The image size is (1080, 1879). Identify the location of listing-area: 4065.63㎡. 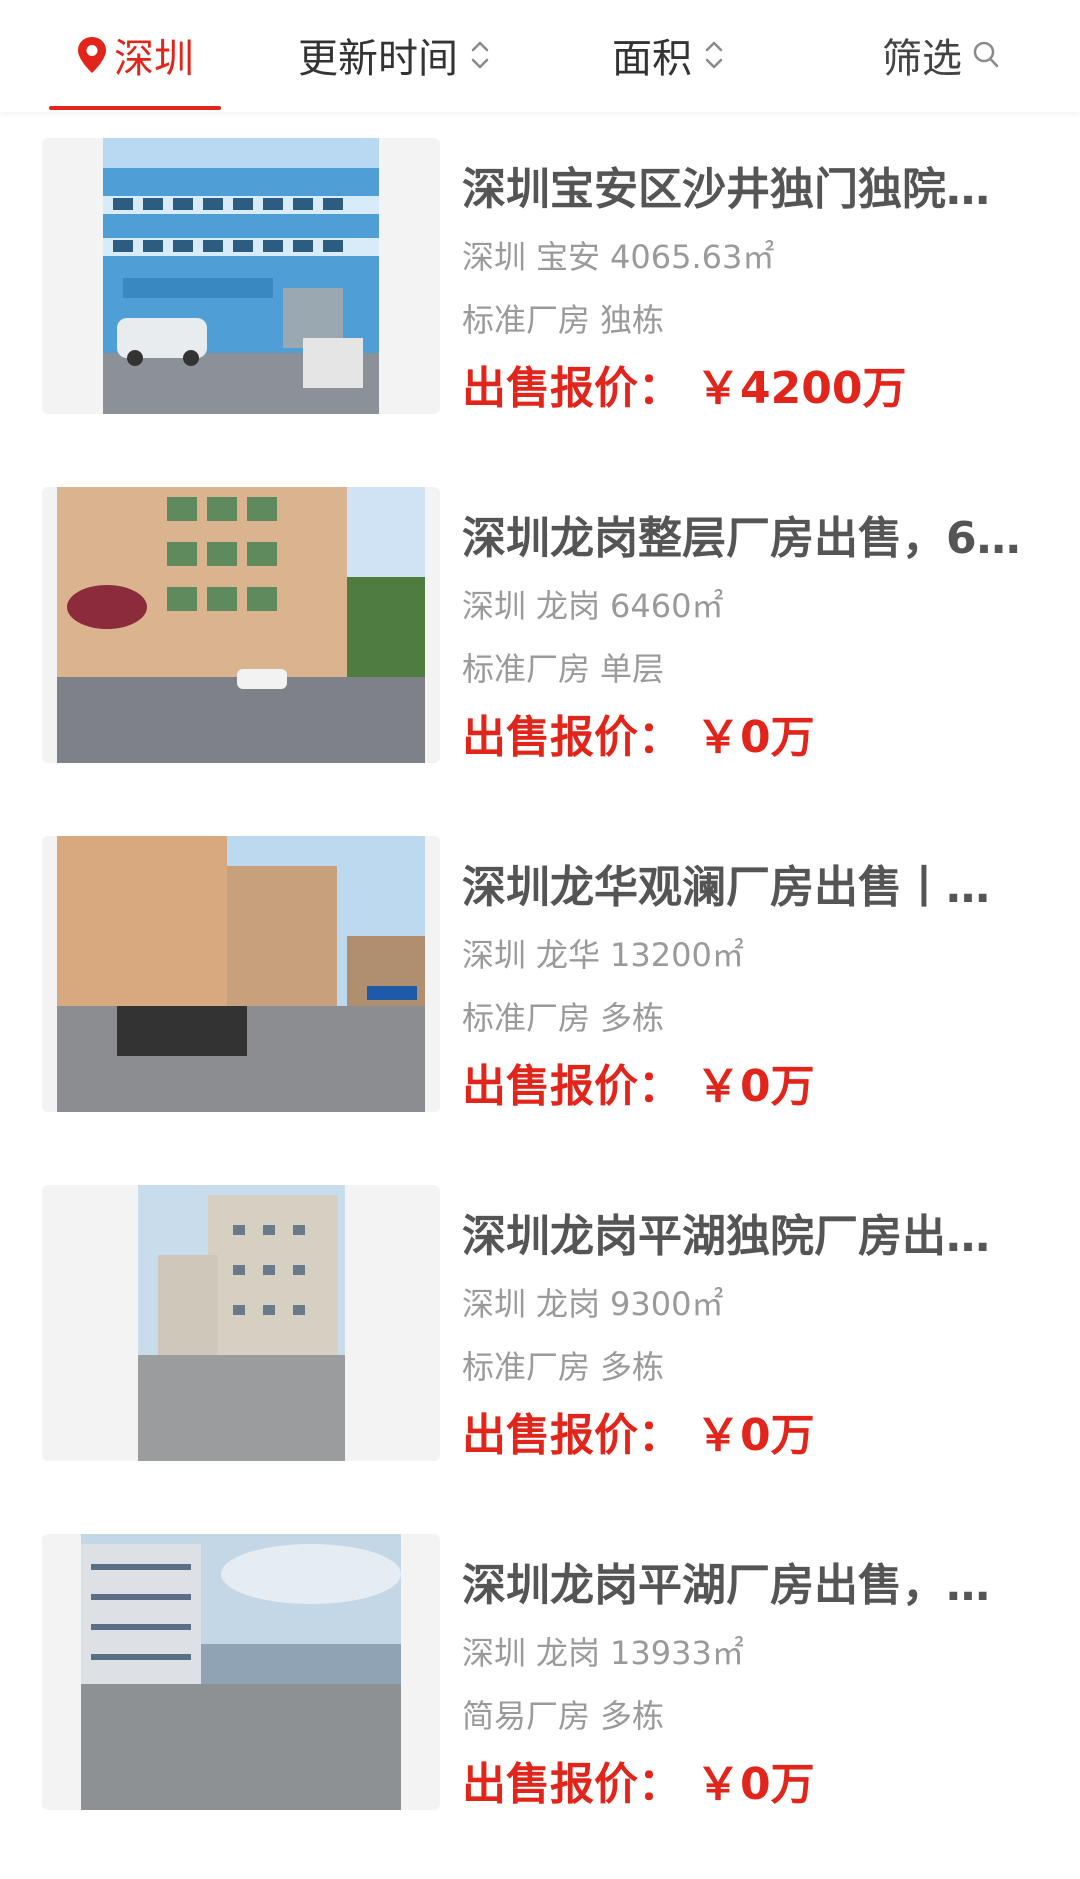
(692, 257).